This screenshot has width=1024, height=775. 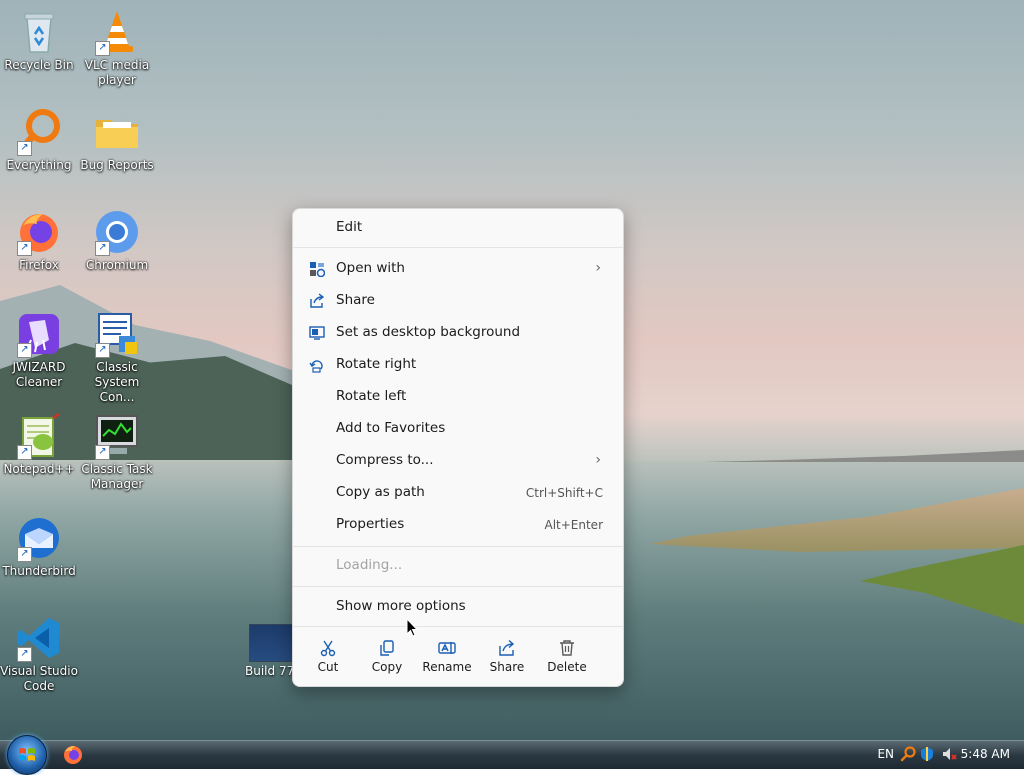 I want to click on desktop-icon-label: Classic Task Manager, so click(x=117, y=476).